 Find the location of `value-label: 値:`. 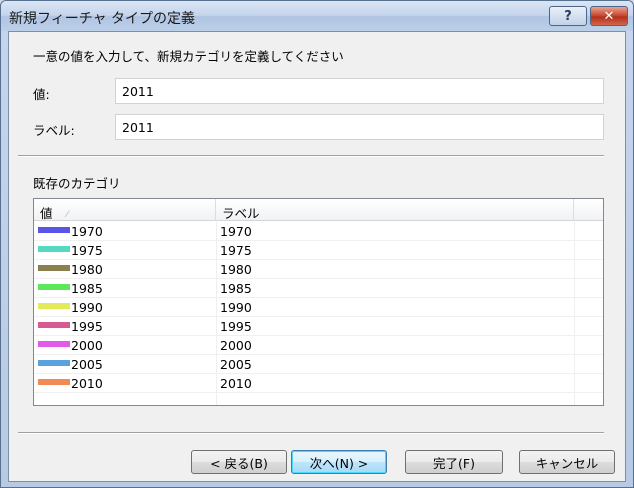

value-label: 値: is located at coordinates (41, 94).